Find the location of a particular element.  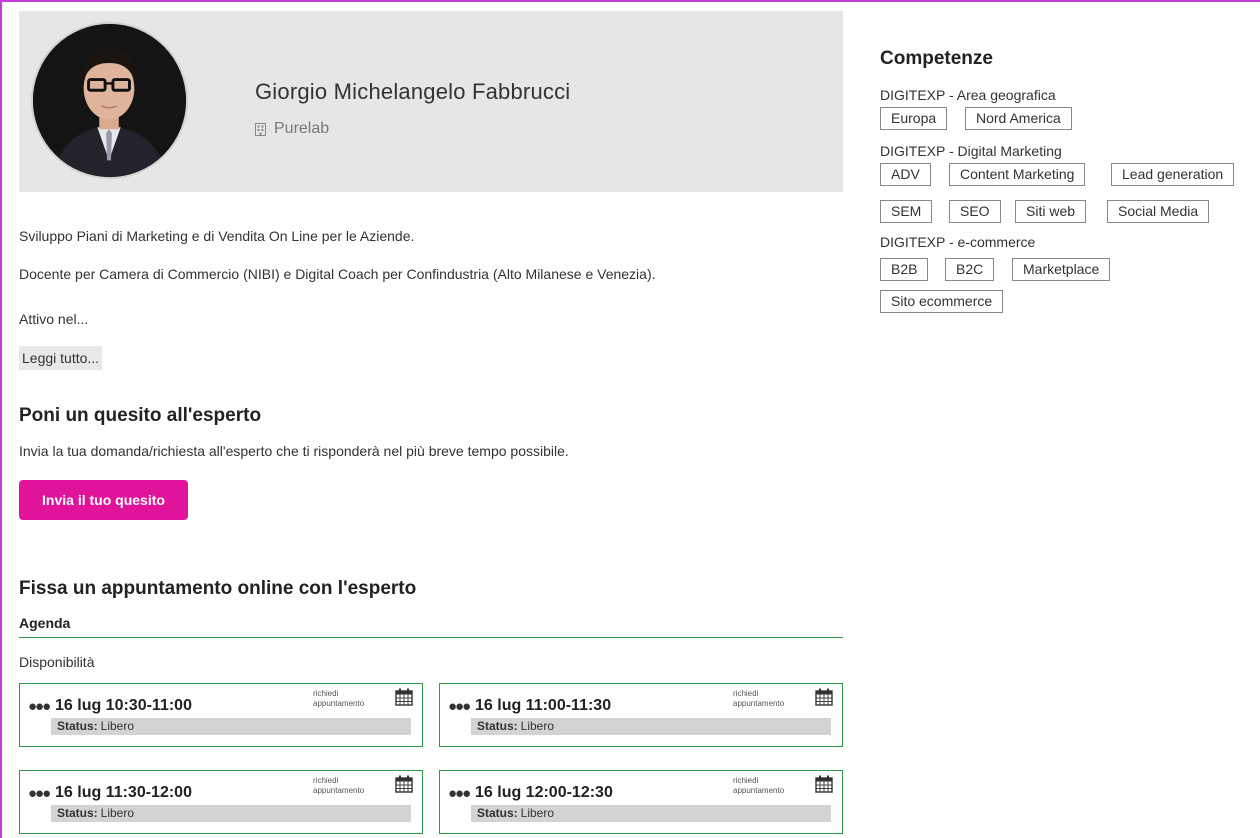

send-question-button: Invia il tuo quesito is located at coordinates (103, 500).